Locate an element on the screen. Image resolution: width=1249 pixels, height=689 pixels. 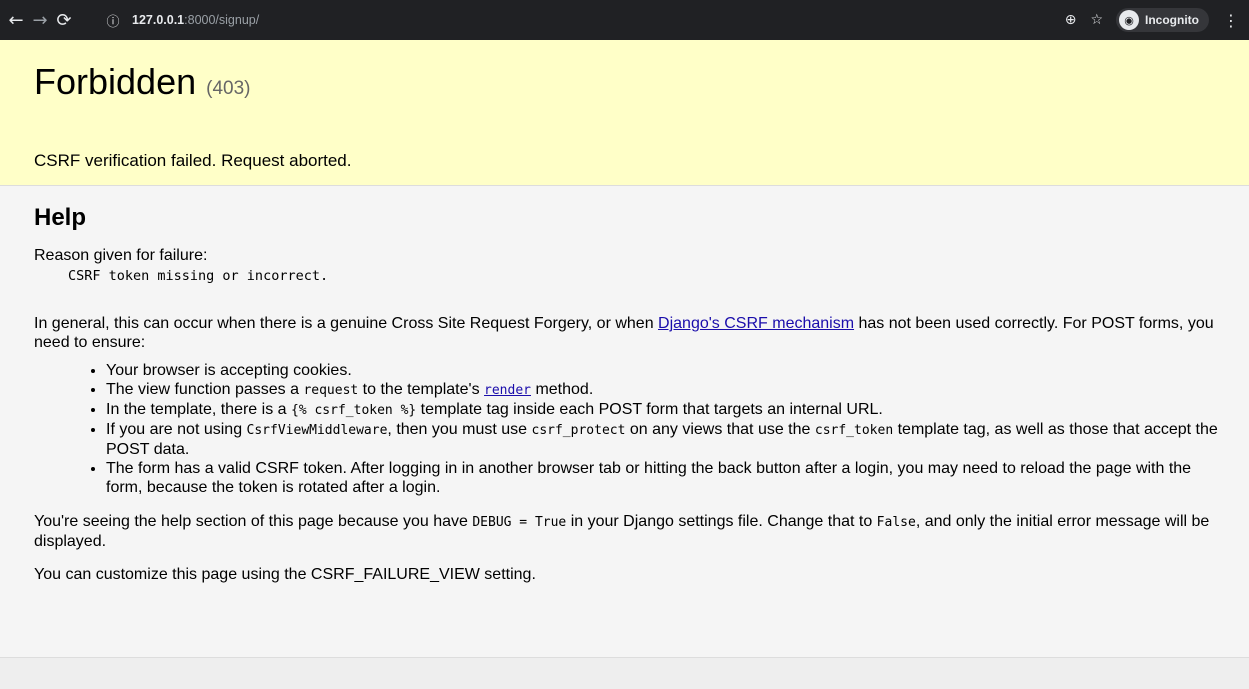
item-text: If you are not using is located at coordinates (176, 429).